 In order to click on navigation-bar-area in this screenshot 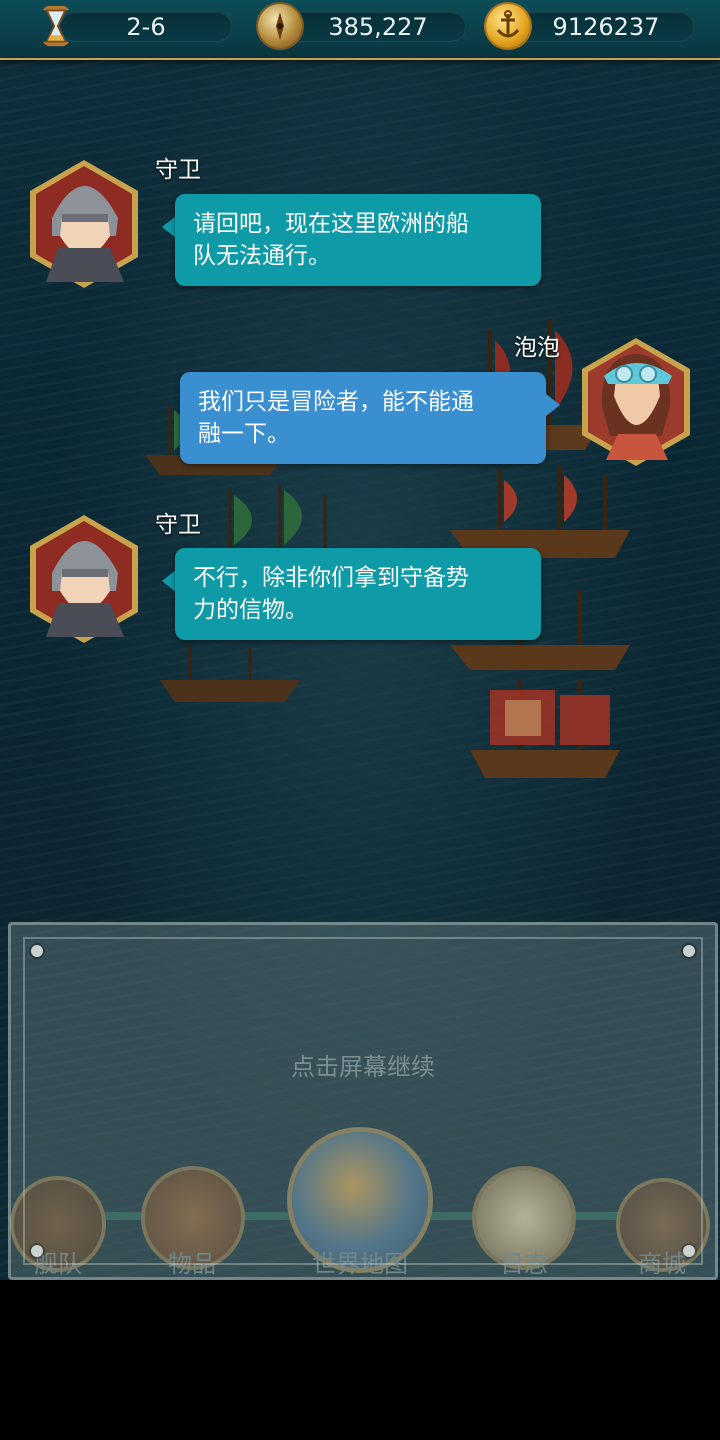, I will do `click(360, 1360)`.